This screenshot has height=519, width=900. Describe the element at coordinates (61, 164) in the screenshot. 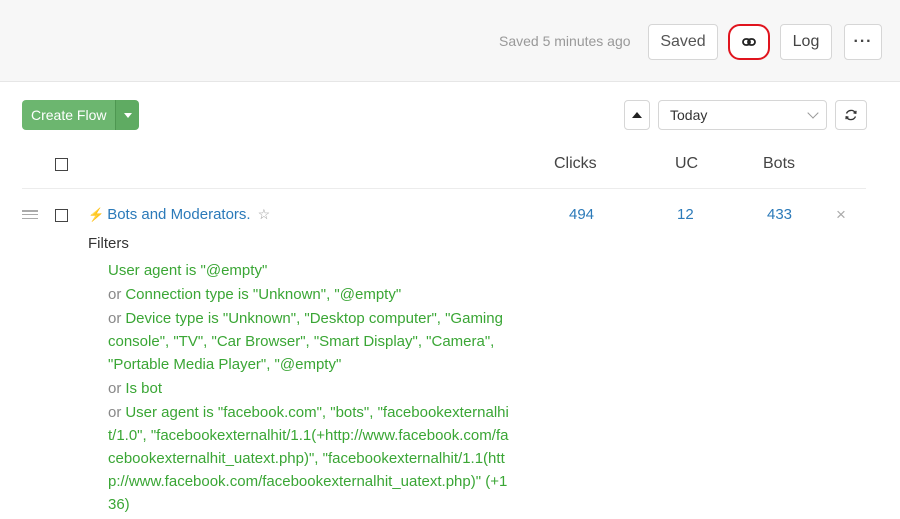

I see `select-all-checkbox` at that location.